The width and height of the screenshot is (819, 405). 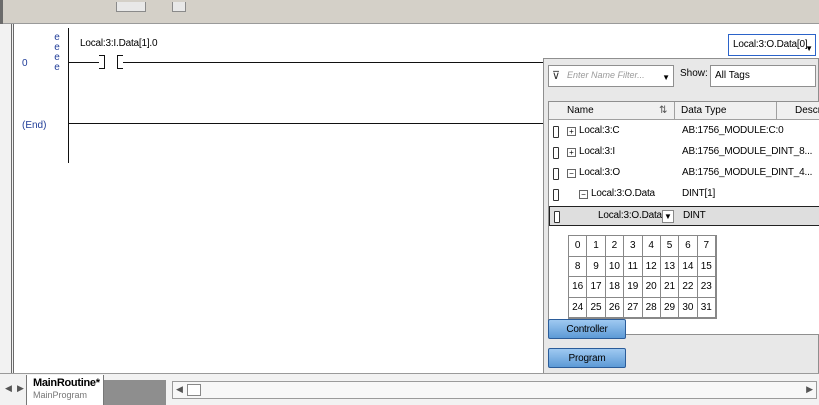 I want to click on horizontal-scrollbar: ◀ ▶, so click(x=494, y=390).